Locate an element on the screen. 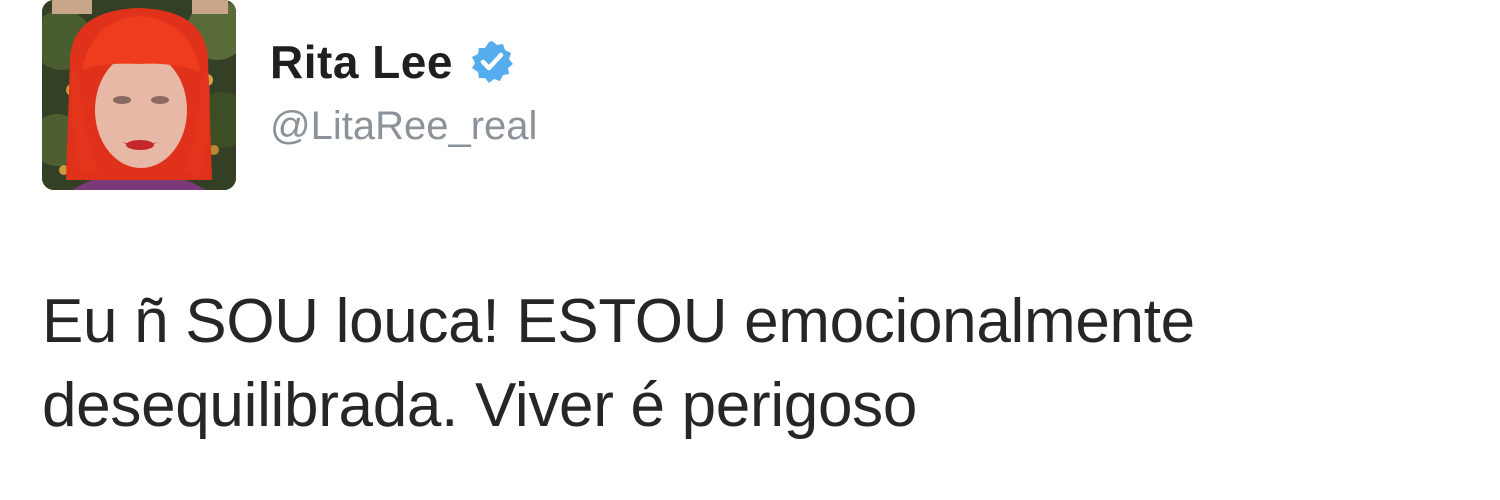 This screenshot has width=1500, height=500. tweet-text-line: Eu ñ SOU louca! ESTOU emocionalmente is located at coordinates (618, 321).